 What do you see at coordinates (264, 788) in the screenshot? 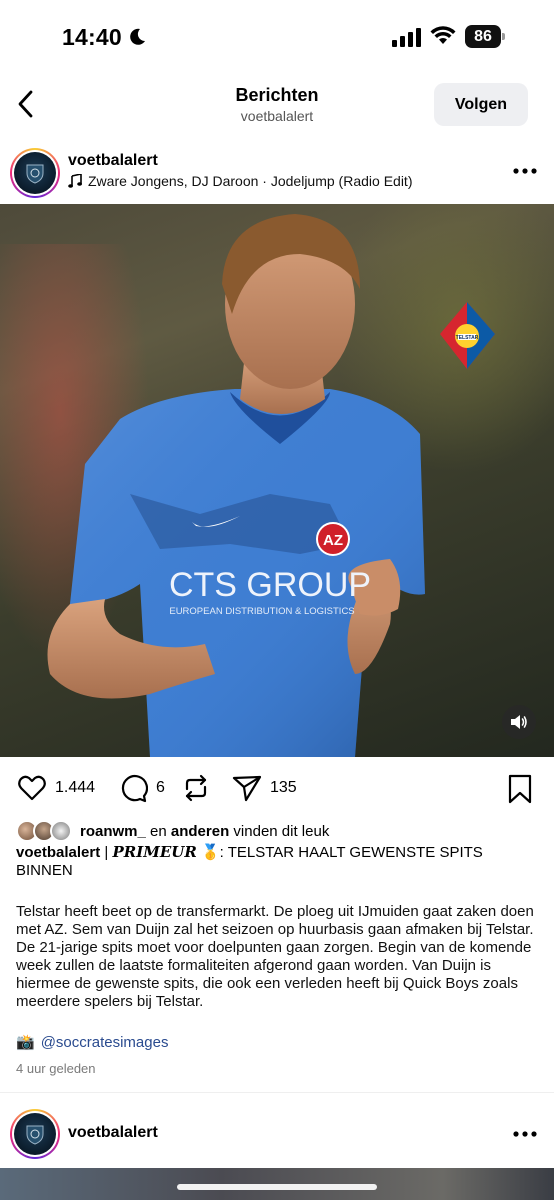
I see `share-button: 135` at bounding box center [264, 788].